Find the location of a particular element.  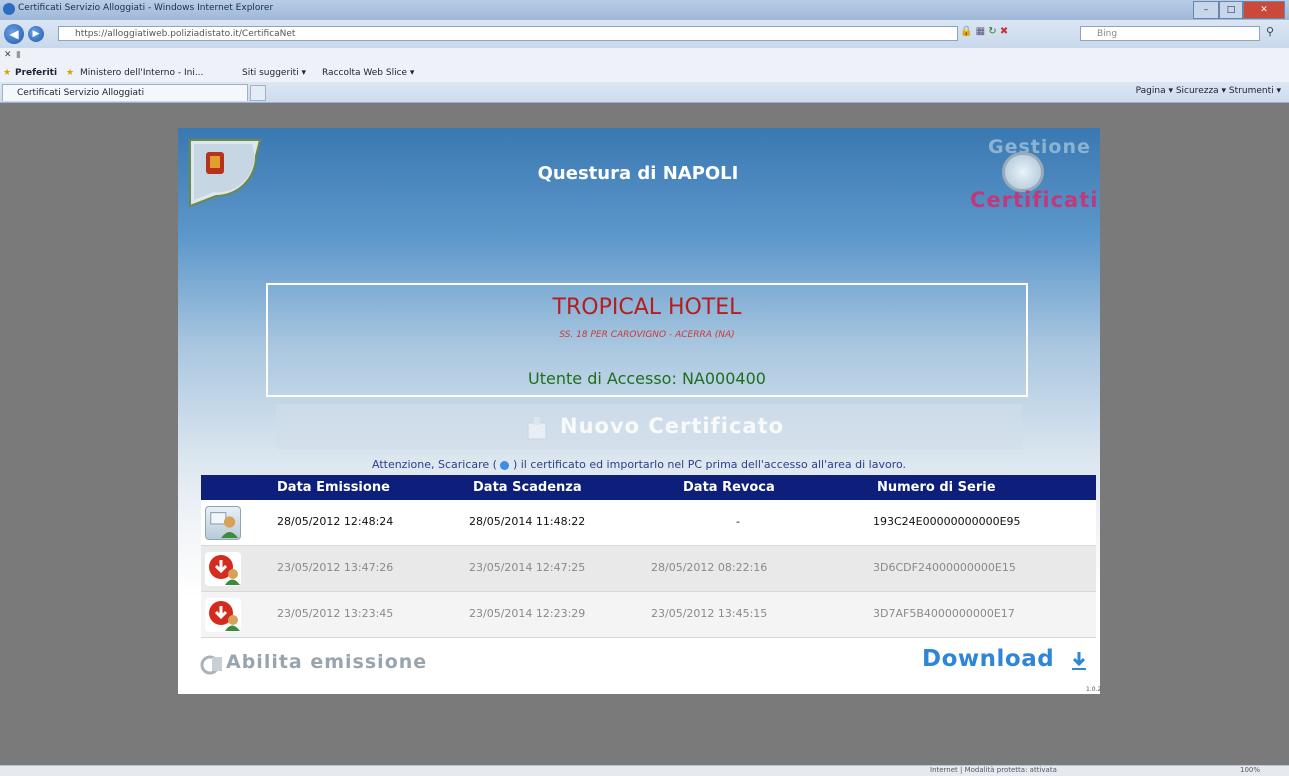

cell-expiry: 28/05/2014 11:48:22 is located at coordinates (527, 521).